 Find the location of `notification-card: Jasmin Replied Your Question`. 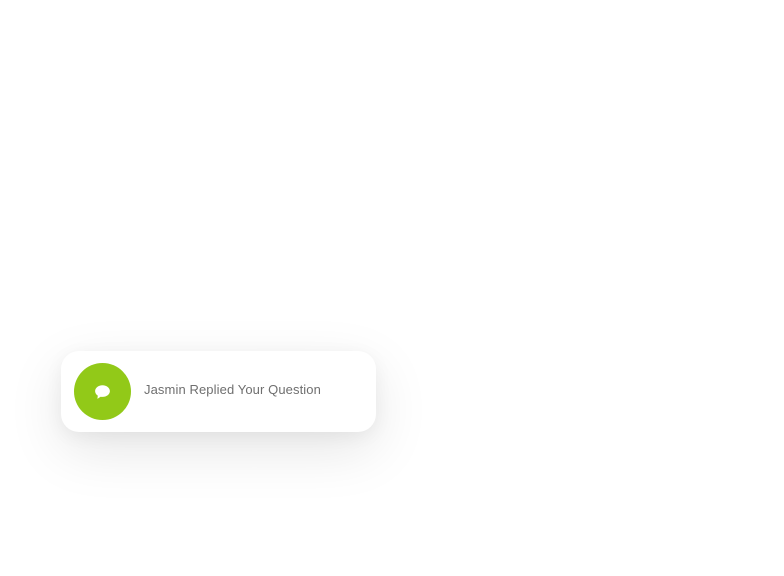

notification-card: Jasmin Replied Your Question is located at coordinates (218, 391).